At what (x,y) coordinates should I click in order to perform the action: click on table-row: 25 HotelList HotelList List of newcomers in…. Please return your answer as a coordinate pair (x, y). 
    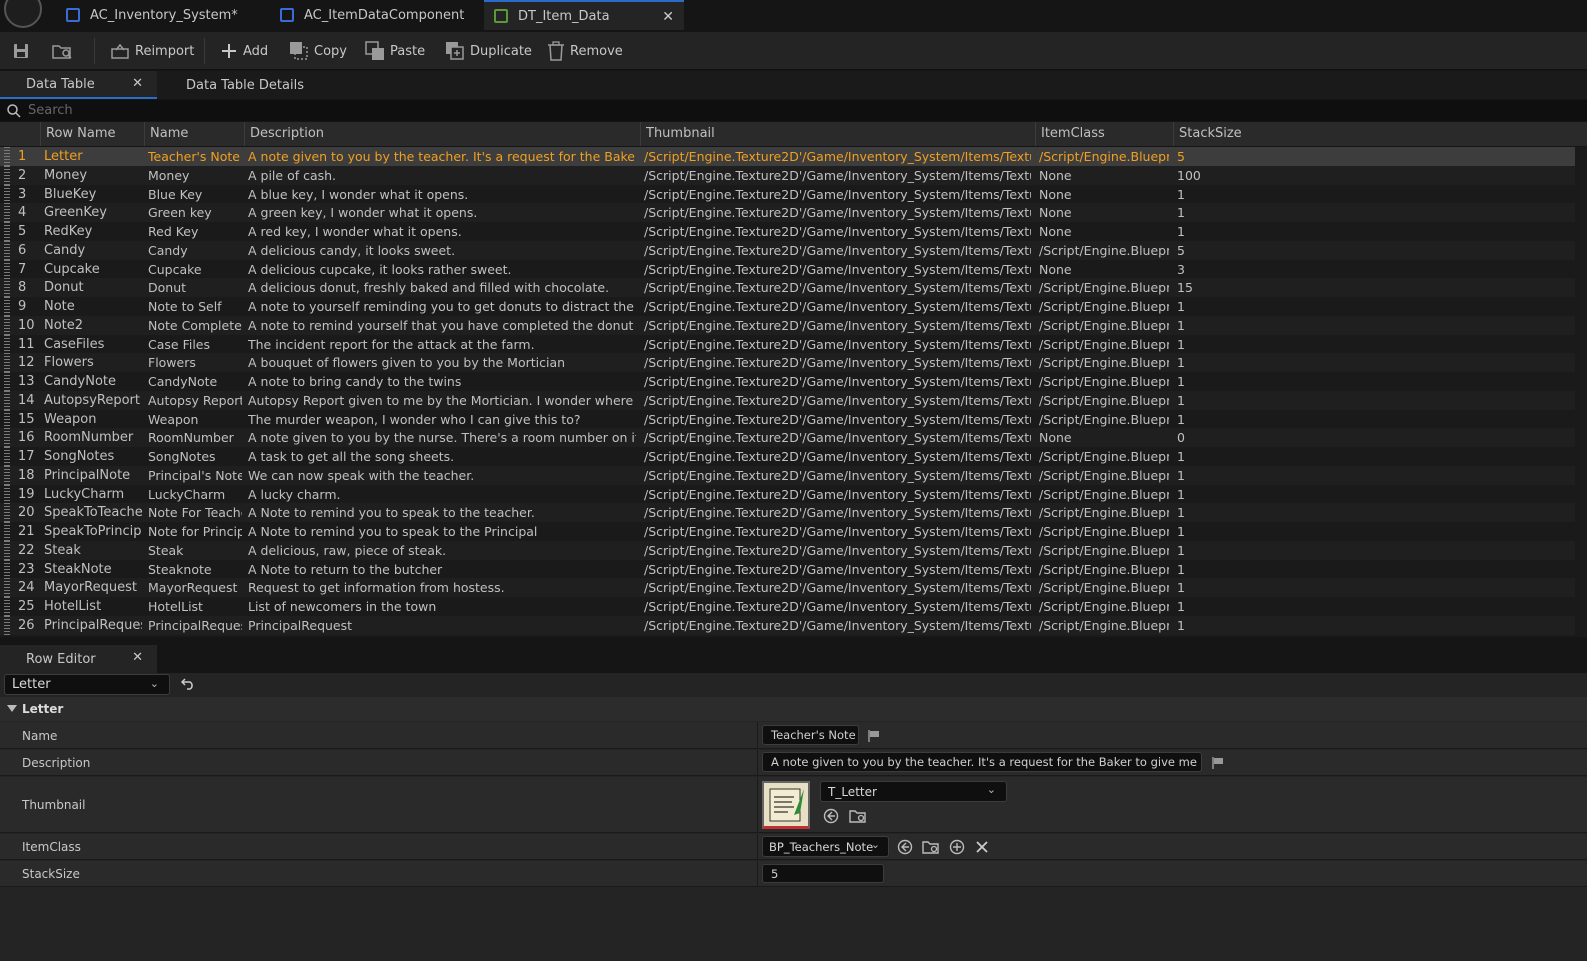
    Looking at the image, I should click on (787, 606).